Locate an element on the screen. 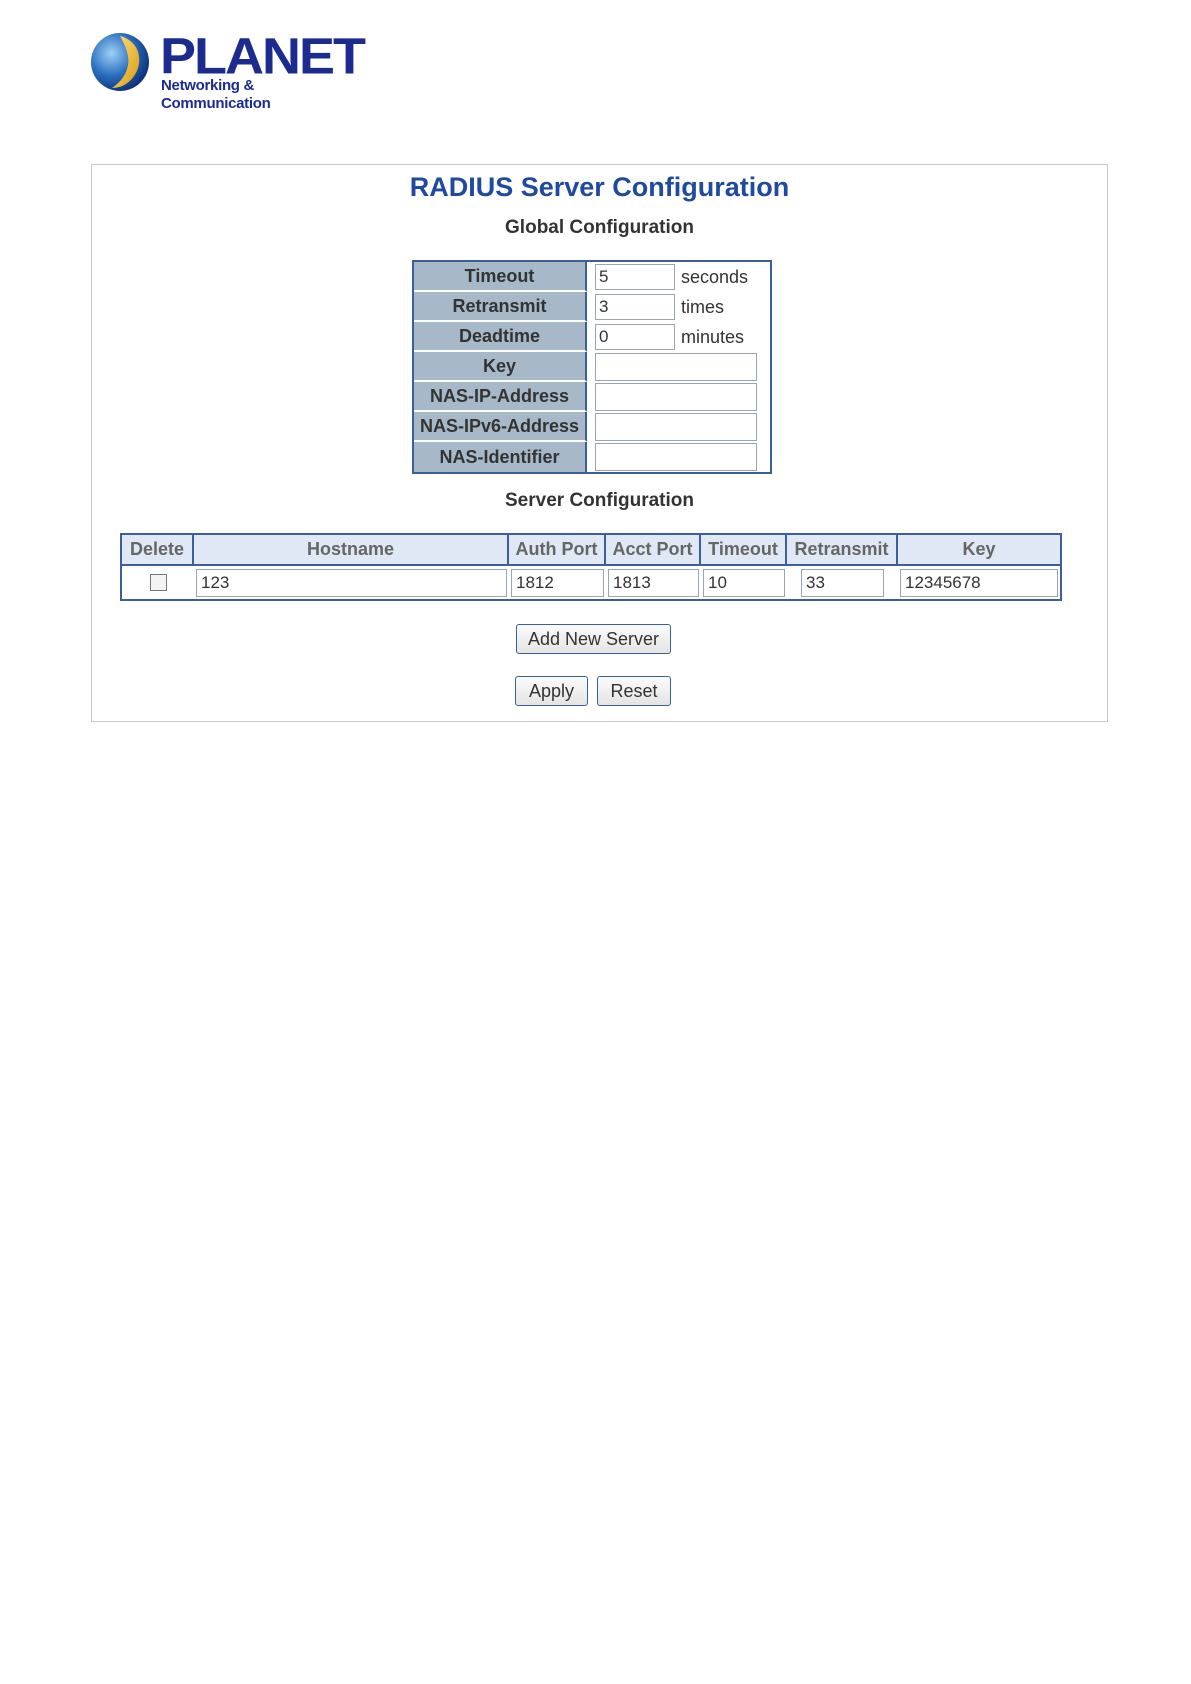  retransmit-label: Retransmit is located at coordinates (500, 307).